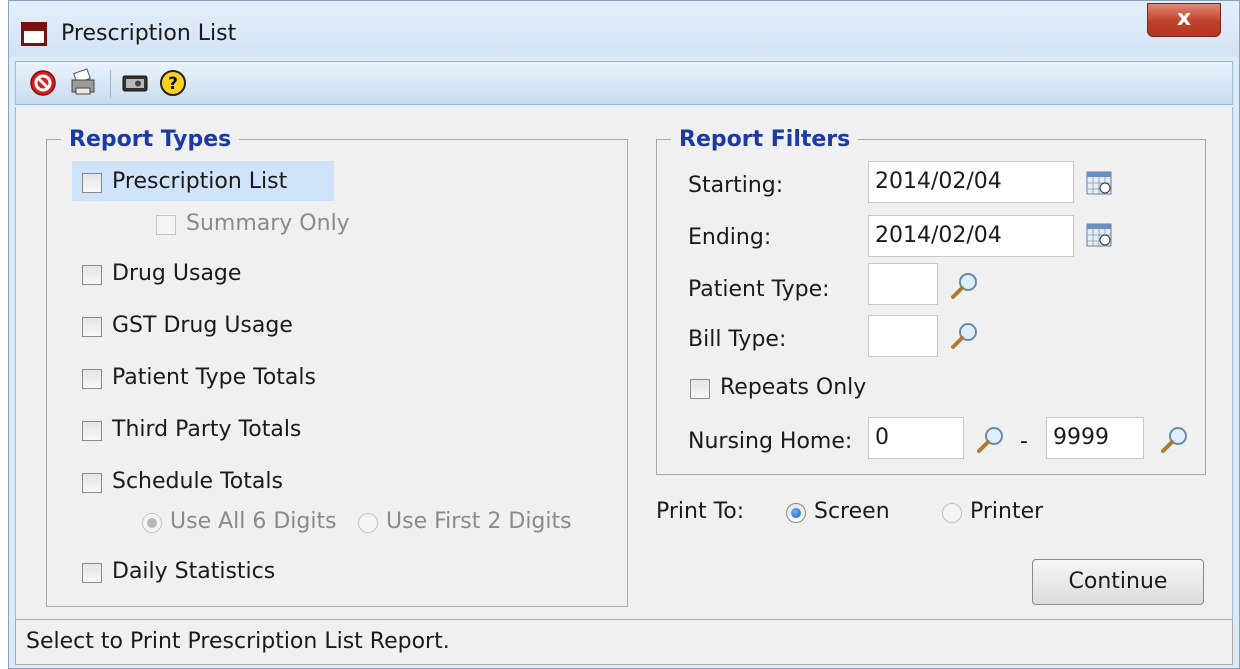  What do you see at coordinates (1095, 438) in the screenshot?
I see `nursing-home-to-field: 9999` at bounding box center [1095, 438].